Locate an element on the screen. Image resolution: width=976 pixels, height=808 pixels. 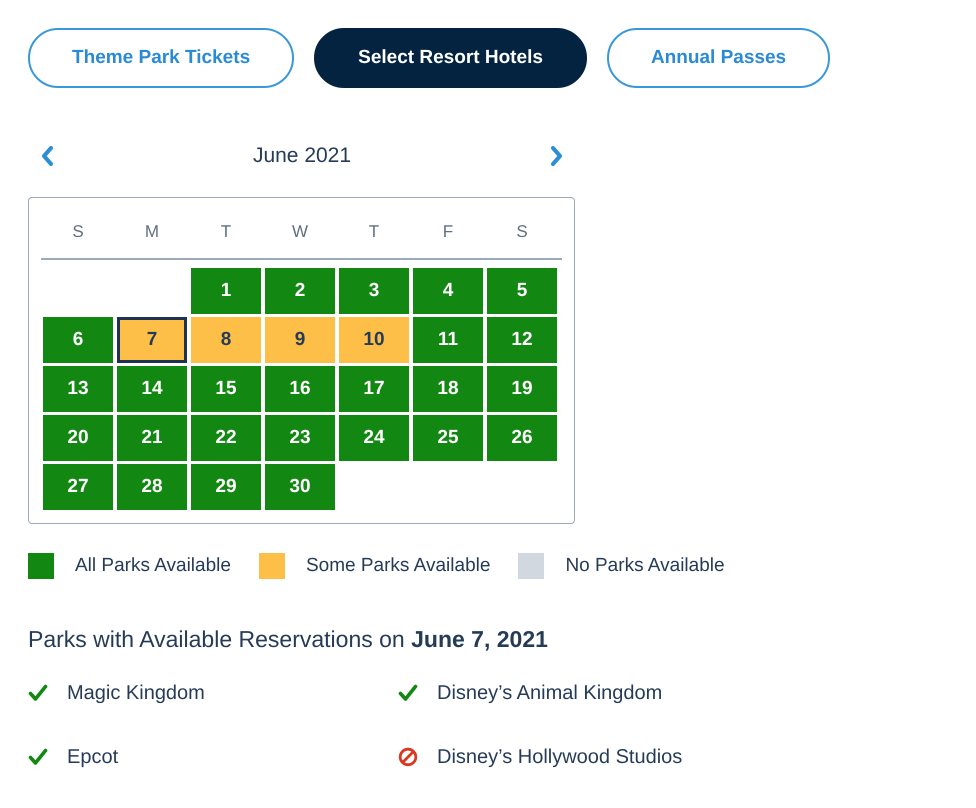
calendar-day: 8 is located at coordinates (226, 340).